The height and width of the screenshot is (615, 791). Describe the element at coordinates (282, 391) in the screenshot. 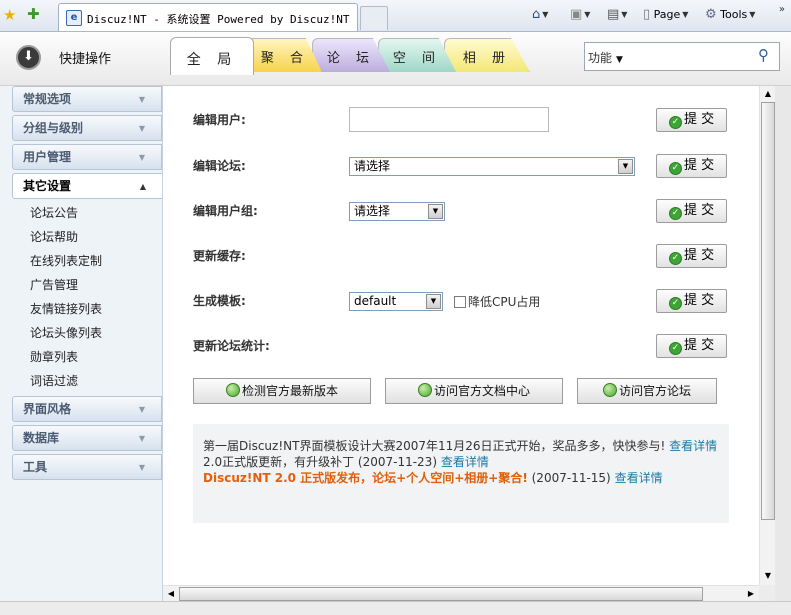

I see `check-version-button: 检测官方最新版本` at that location.